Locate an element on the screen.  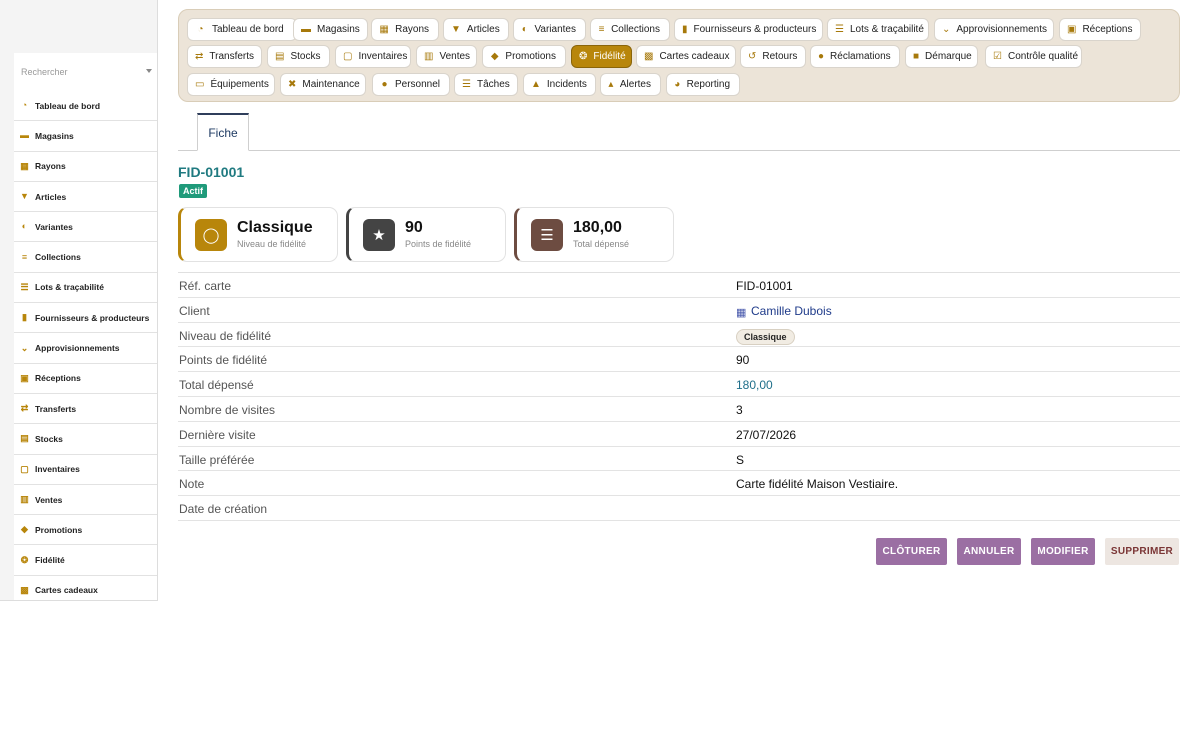
award-icon: ❂ is located at coordinates (24, 559).